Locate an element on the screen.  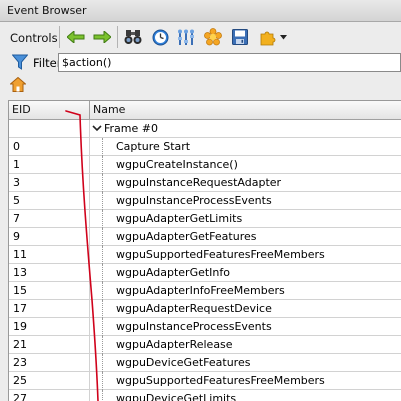
table-row: 13 wgpuAdapterGetInfo is located at coordinates (205, 273).